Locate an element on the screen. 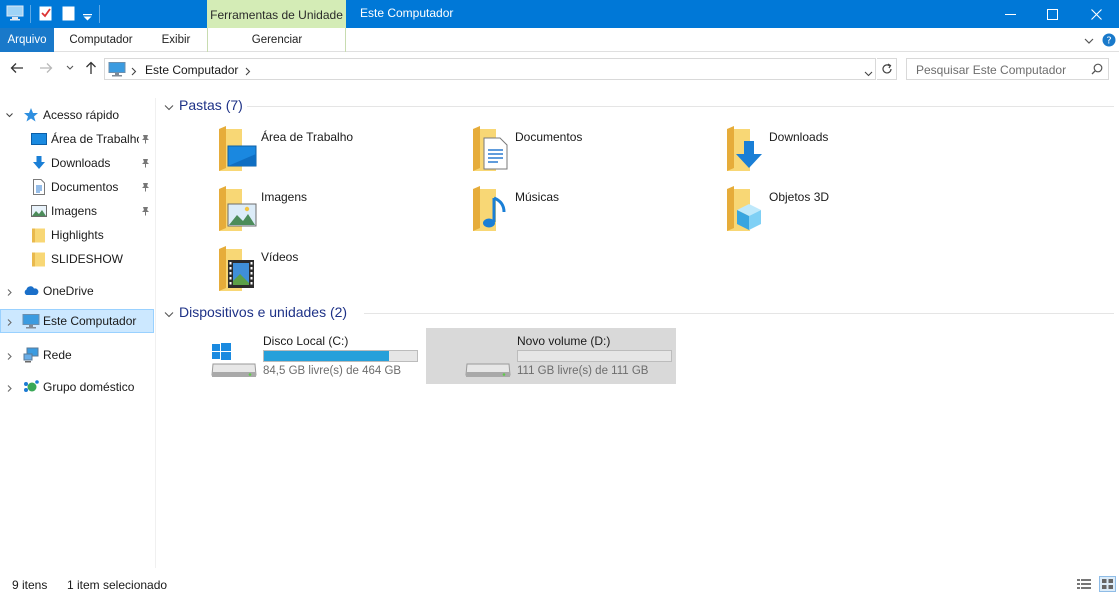 Image resolution: width=1119 pixels, height=596 pixels. windows-drive-icon is located at coordinates (234, 362).